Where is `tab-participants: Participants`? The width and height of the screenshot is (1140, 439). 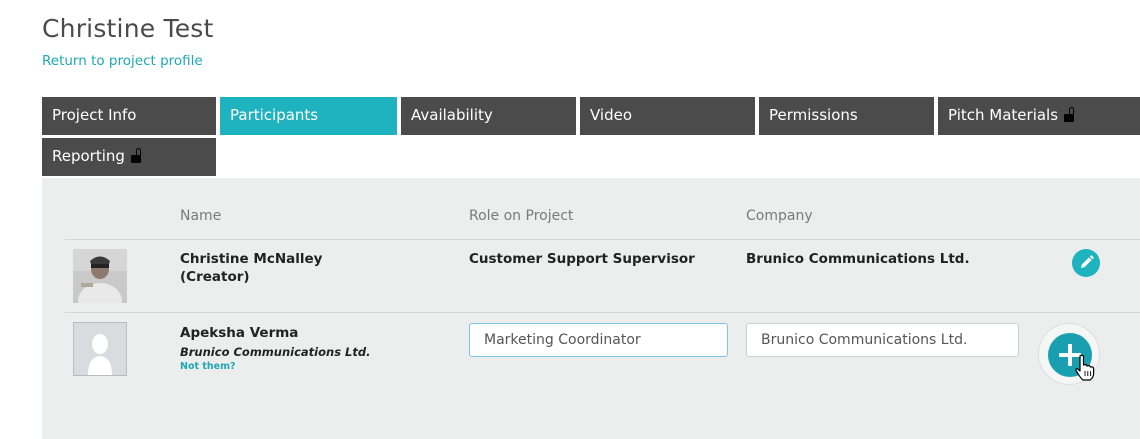 tab-participants: Participants is located at coordinates (308, 116).